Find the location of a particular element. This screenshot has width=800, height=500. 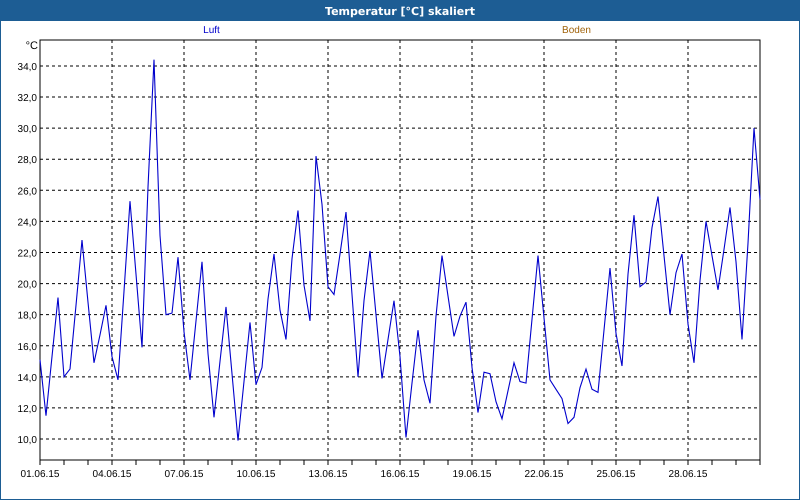

y-tick-label: 28,0 is located at coordinates (27, 160).